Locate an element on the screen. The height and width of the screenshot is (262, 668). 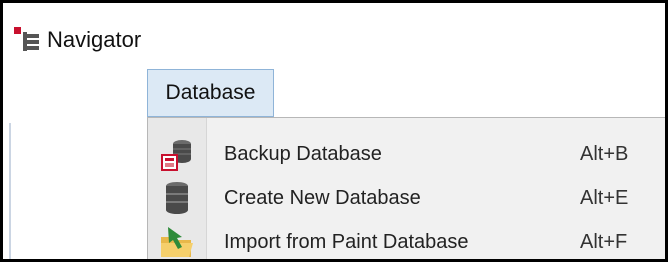
backup-database-icon is located at coordinates (177, 154).